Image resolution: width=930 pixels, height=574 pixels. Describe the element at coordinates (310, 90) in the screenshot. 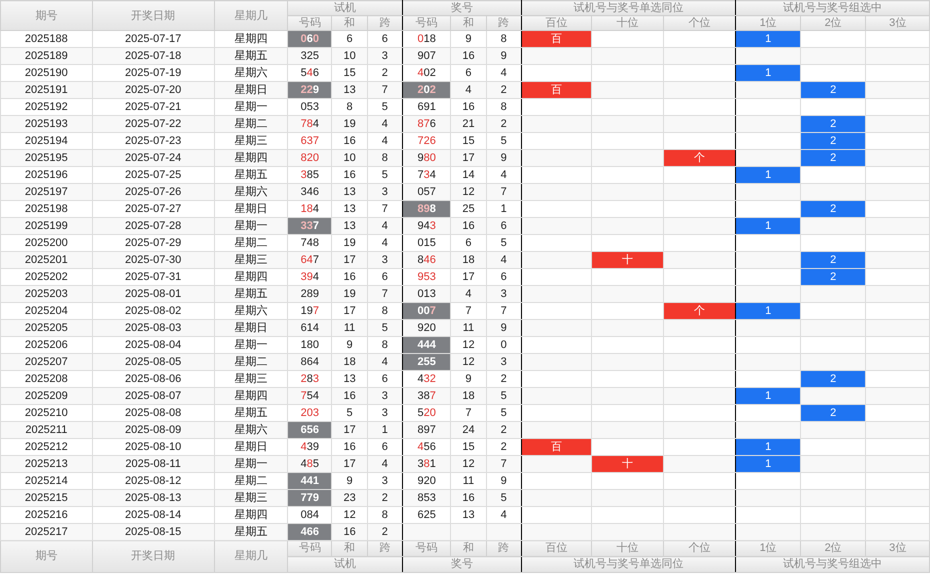

I see `table-cell: 229` at that location.